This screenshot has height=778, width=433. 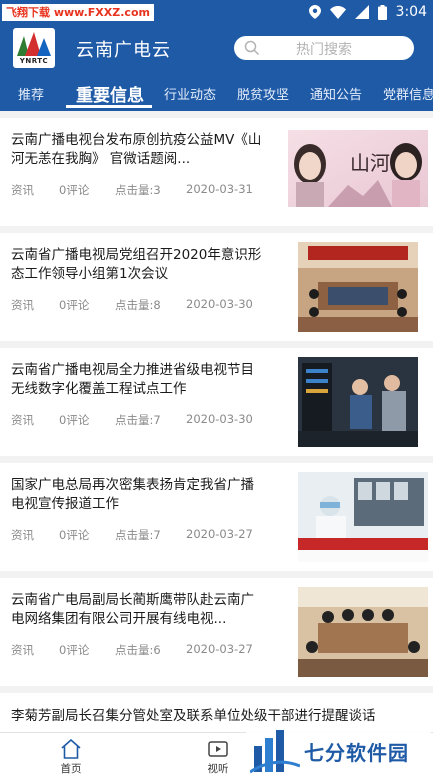 I want to click on tab-industry-news: 行业动态, so click(x=190, y=93).